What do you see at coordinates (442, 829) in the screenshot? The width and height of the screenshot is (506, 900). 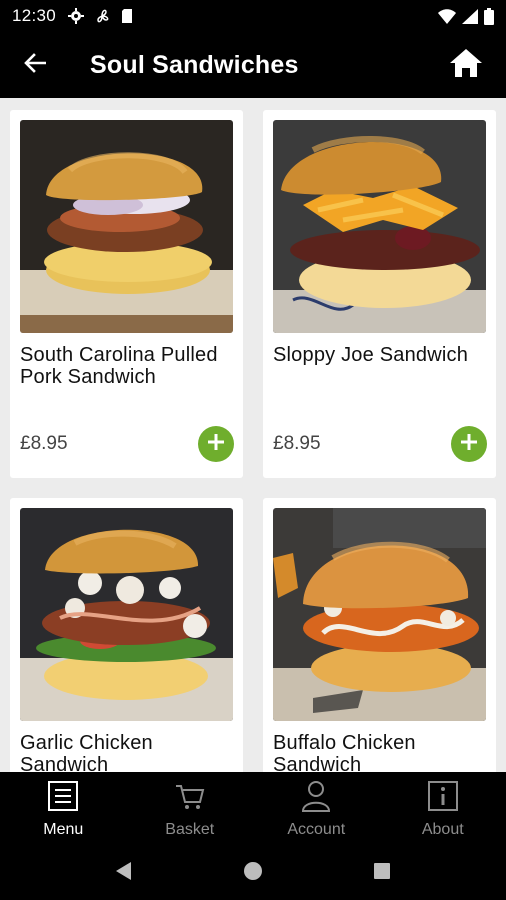 I see `nav-label-about: About` at bounding box center [442, 829].